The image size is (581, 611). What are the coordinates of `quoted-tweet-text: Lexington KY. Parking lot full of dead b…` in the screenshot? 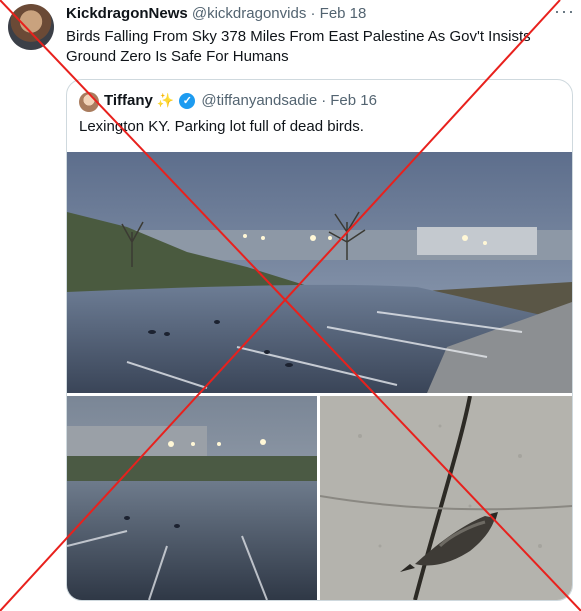 It's located at (221, 126).